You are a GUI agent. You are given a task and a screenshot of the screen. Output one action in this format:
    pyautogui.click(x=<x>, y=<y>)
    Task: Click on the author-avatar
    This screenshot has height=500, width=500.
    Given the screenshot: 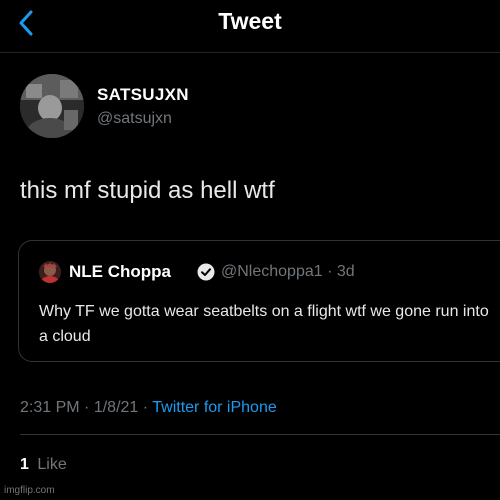 What is the action you would take?
    pyautogui.click(x=52, y=106)
    